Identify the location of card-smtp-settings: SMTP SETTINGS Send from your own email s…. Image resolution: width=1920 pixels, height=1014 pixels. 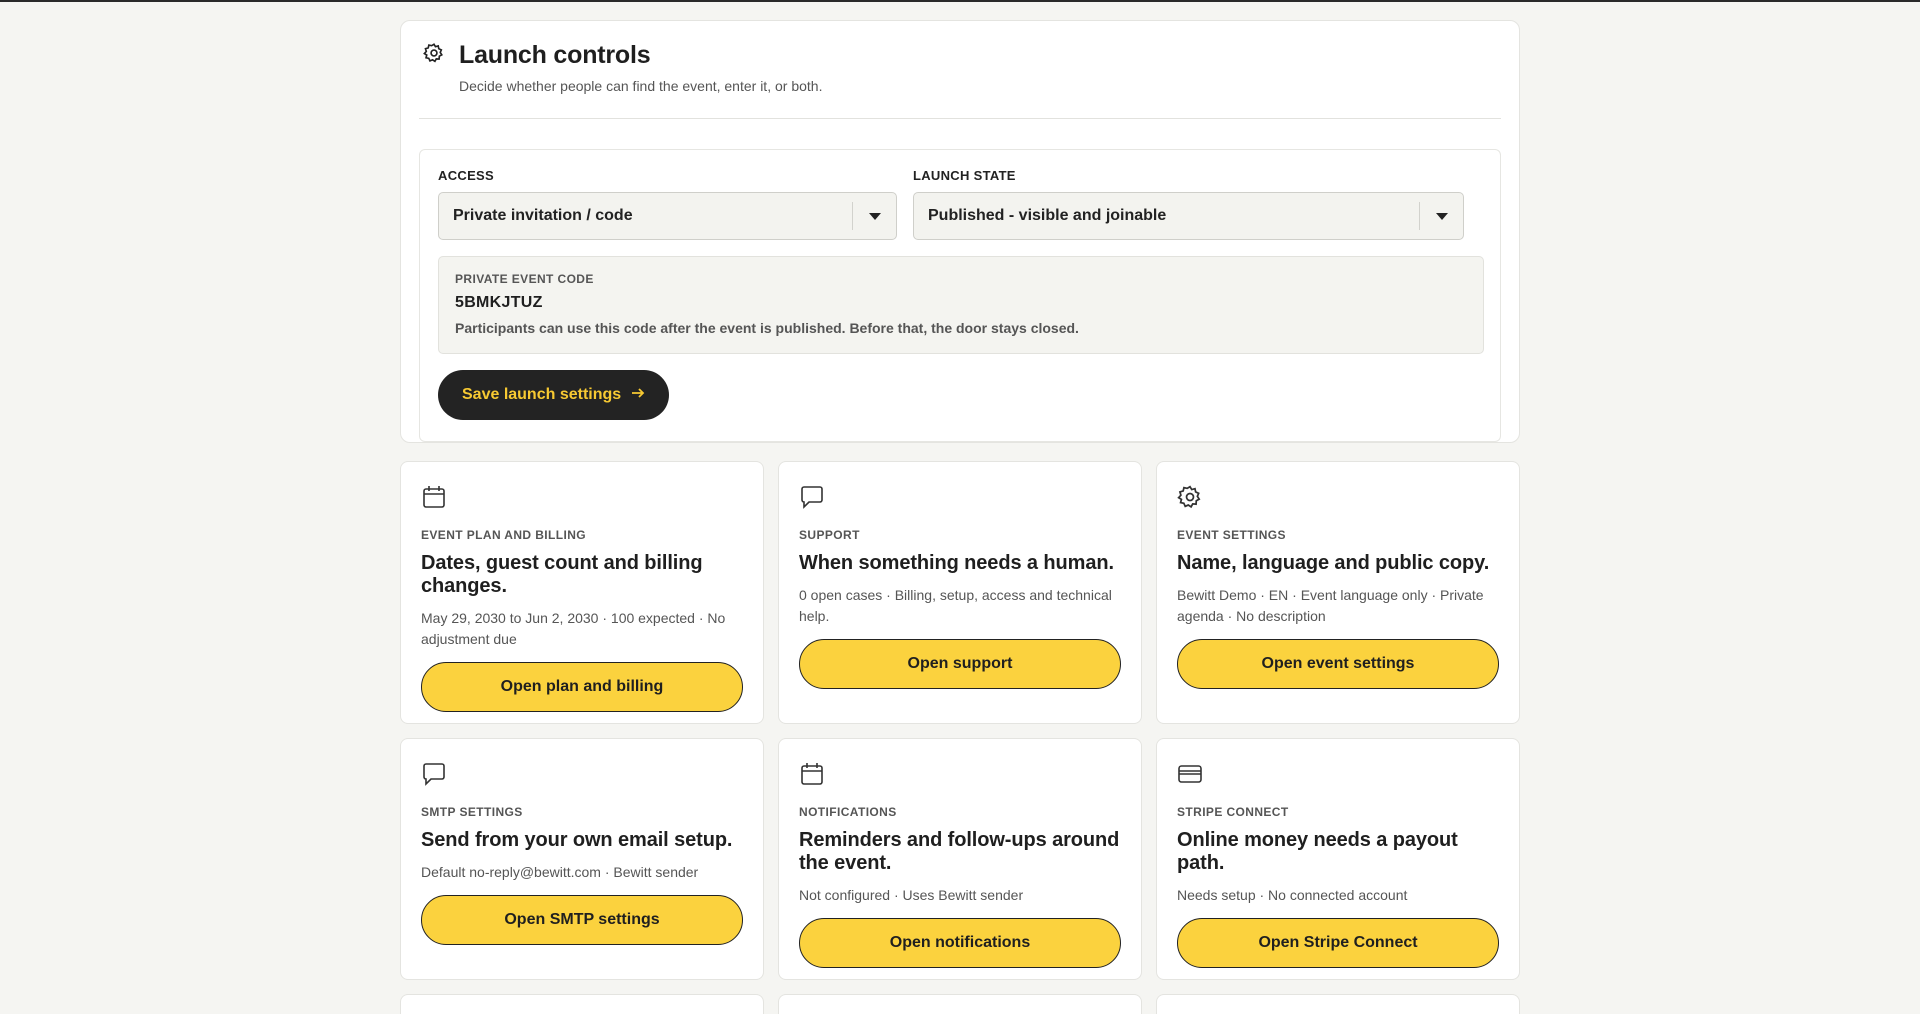
(582, 859).